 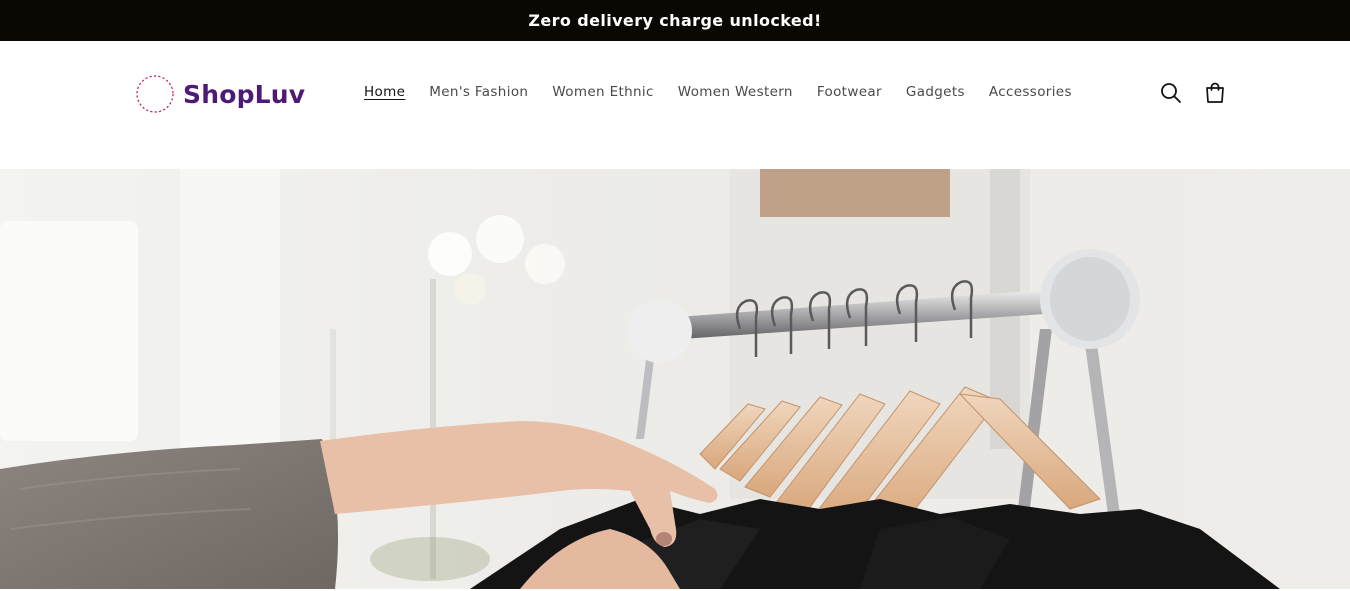 I want to click on logo-text: ShopLuv, so click(x=244, y=94).